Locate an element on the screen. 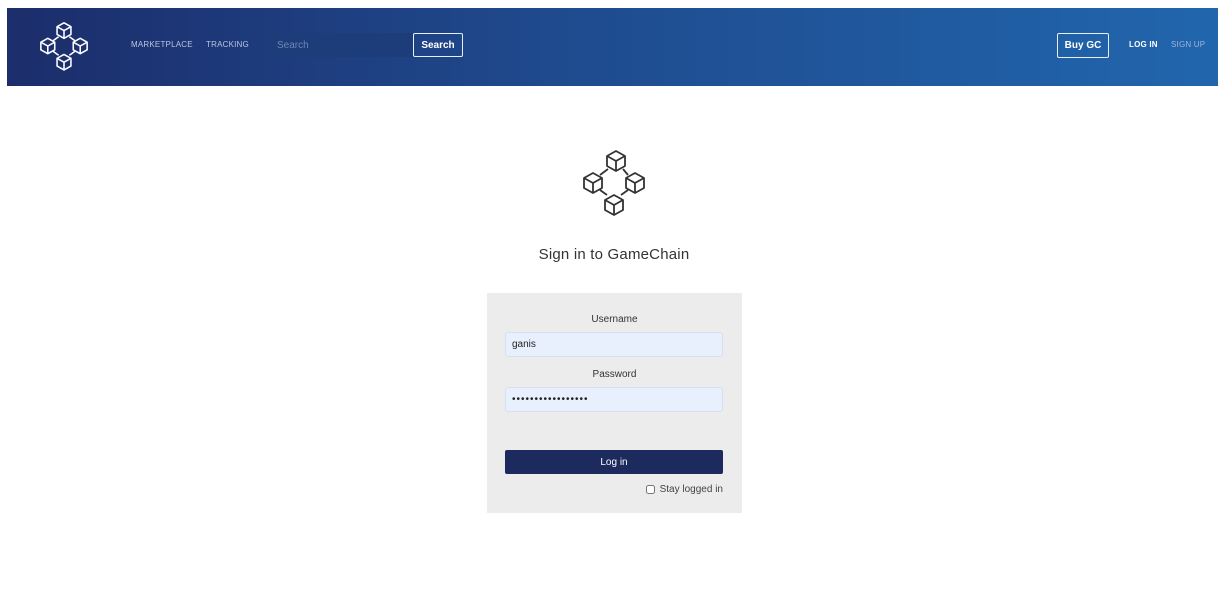  stay-logged-in-checkbox is located at coordinates (650, 489).